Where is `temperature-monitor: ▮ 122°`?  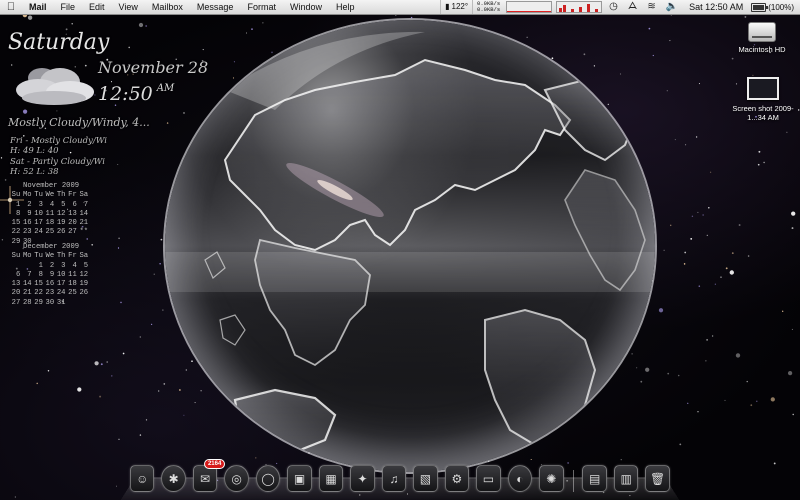 temperature-monitor: ▮ 122° is located at coordinates (457, 7).